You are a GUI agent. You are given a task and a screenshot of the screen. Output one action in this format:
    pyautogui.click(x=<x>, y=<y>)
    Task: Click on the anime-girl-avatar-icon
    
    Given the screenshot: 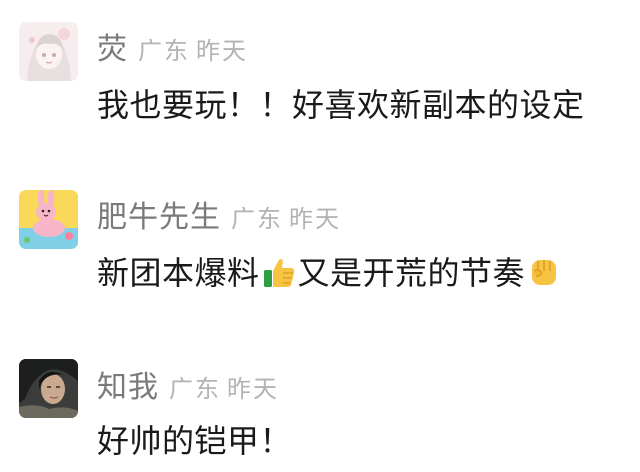 What is the action you would take?
    pyautogui.click(x=48, y=51)
    